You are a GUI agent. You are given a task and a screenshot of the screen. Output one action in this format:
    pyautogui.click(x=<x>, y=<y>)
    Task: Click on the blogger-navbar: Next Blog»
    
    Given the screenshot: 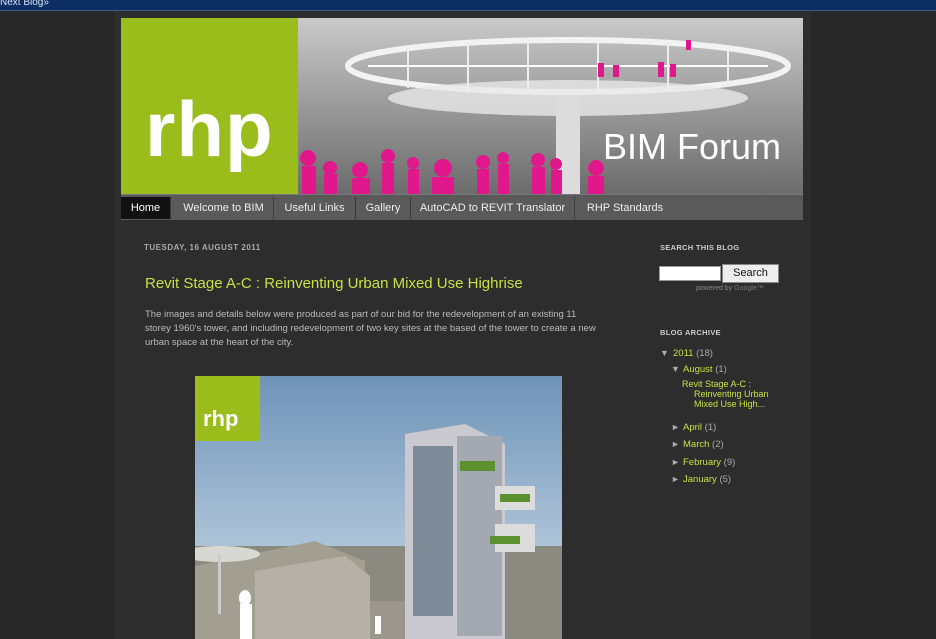 What is the action you would take?
    pyautogui.click(x=468, y=5)
    